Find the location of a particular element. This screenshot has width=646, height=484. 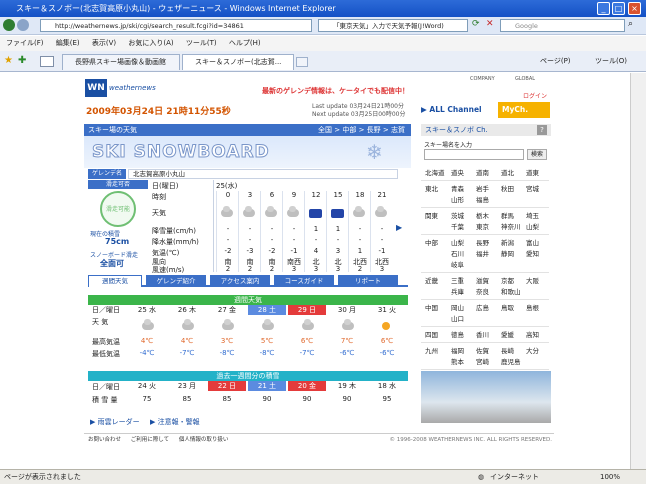

company-link: COMPANY is located at coordinates (482, 79).